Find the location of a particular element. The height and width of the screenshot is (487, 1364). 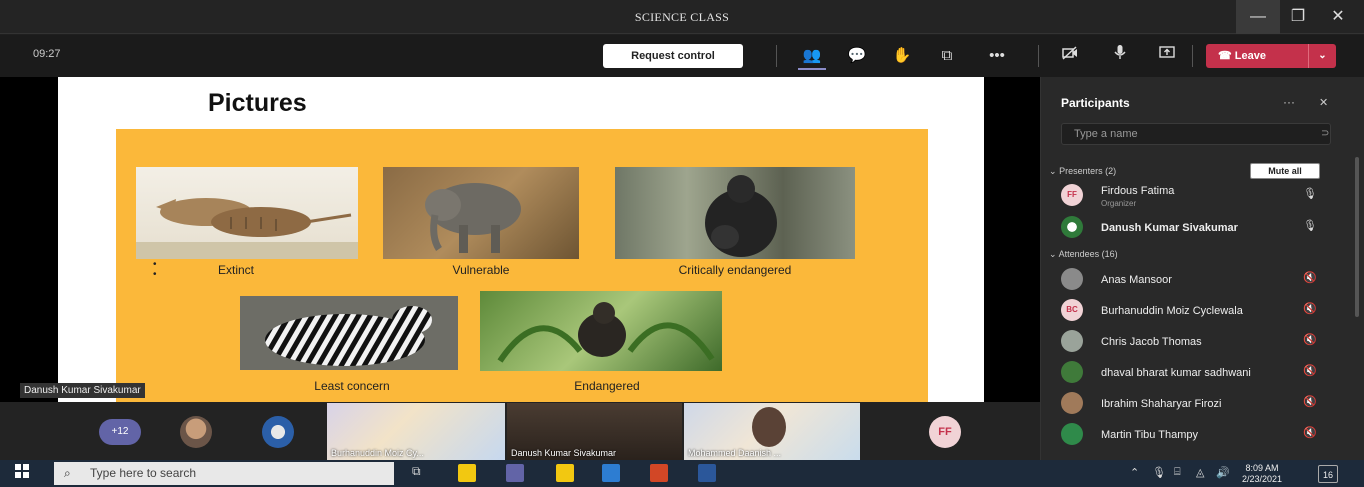

participant-search-input: Type a name is located at coordinates (1196, 134).